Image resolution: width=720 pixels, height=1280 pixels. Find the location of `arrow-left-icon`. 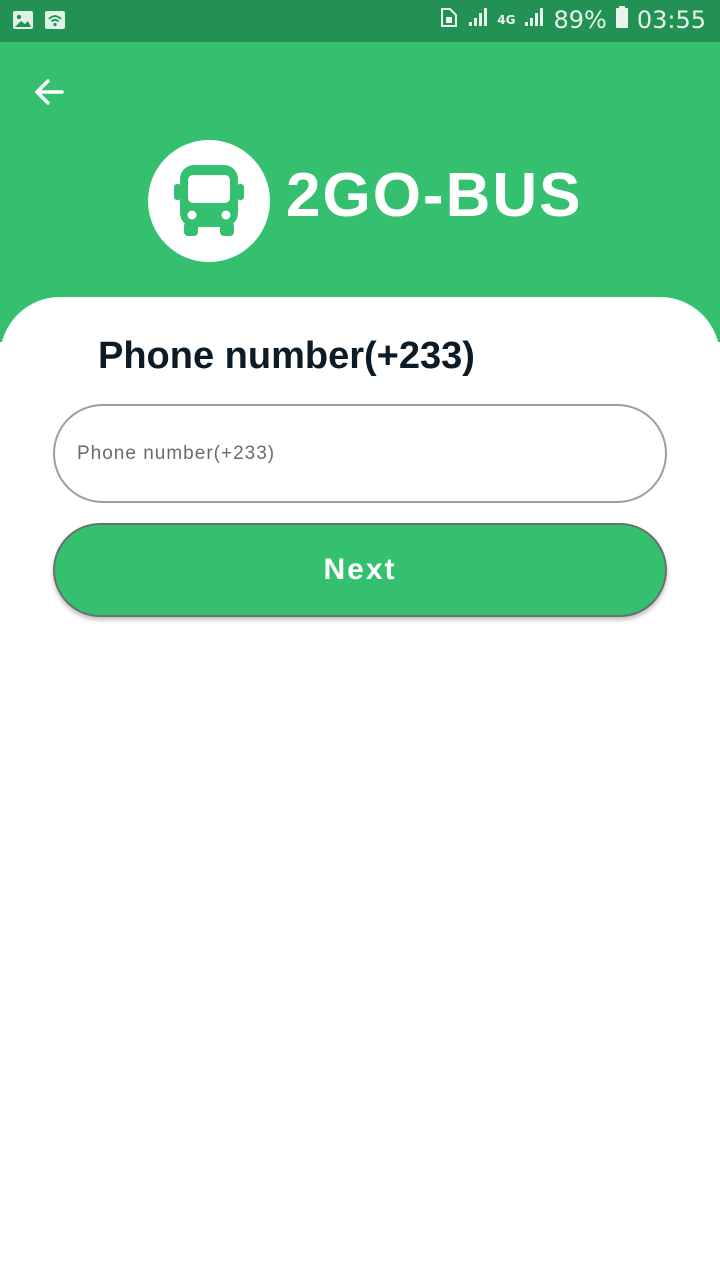

arrow-left-icon is located at coordinates (49, 92).